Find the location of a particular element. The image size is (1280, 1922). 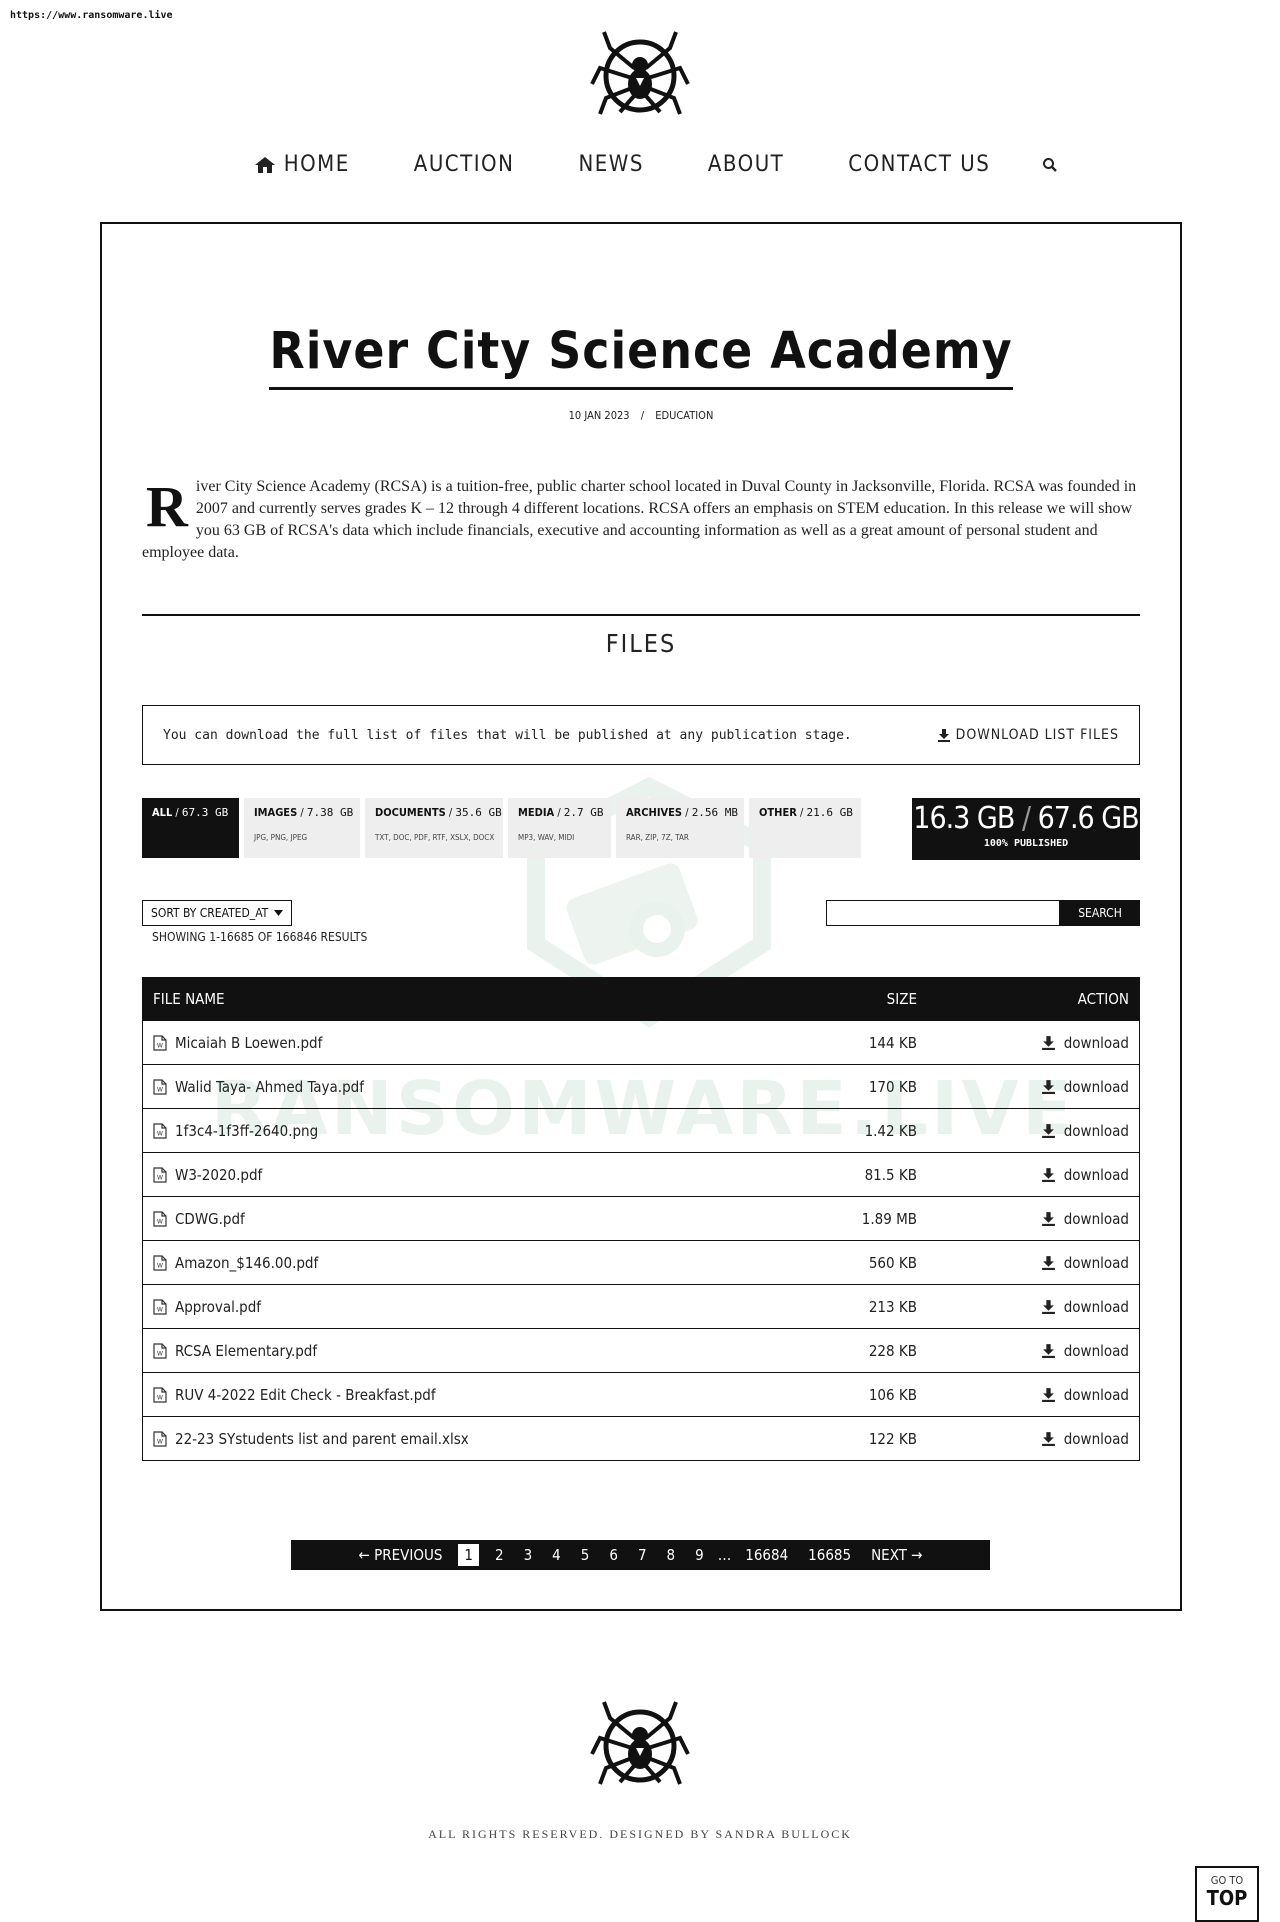

previous-page-link: ← PREVIOUS is located at coordinates (400, 1555).